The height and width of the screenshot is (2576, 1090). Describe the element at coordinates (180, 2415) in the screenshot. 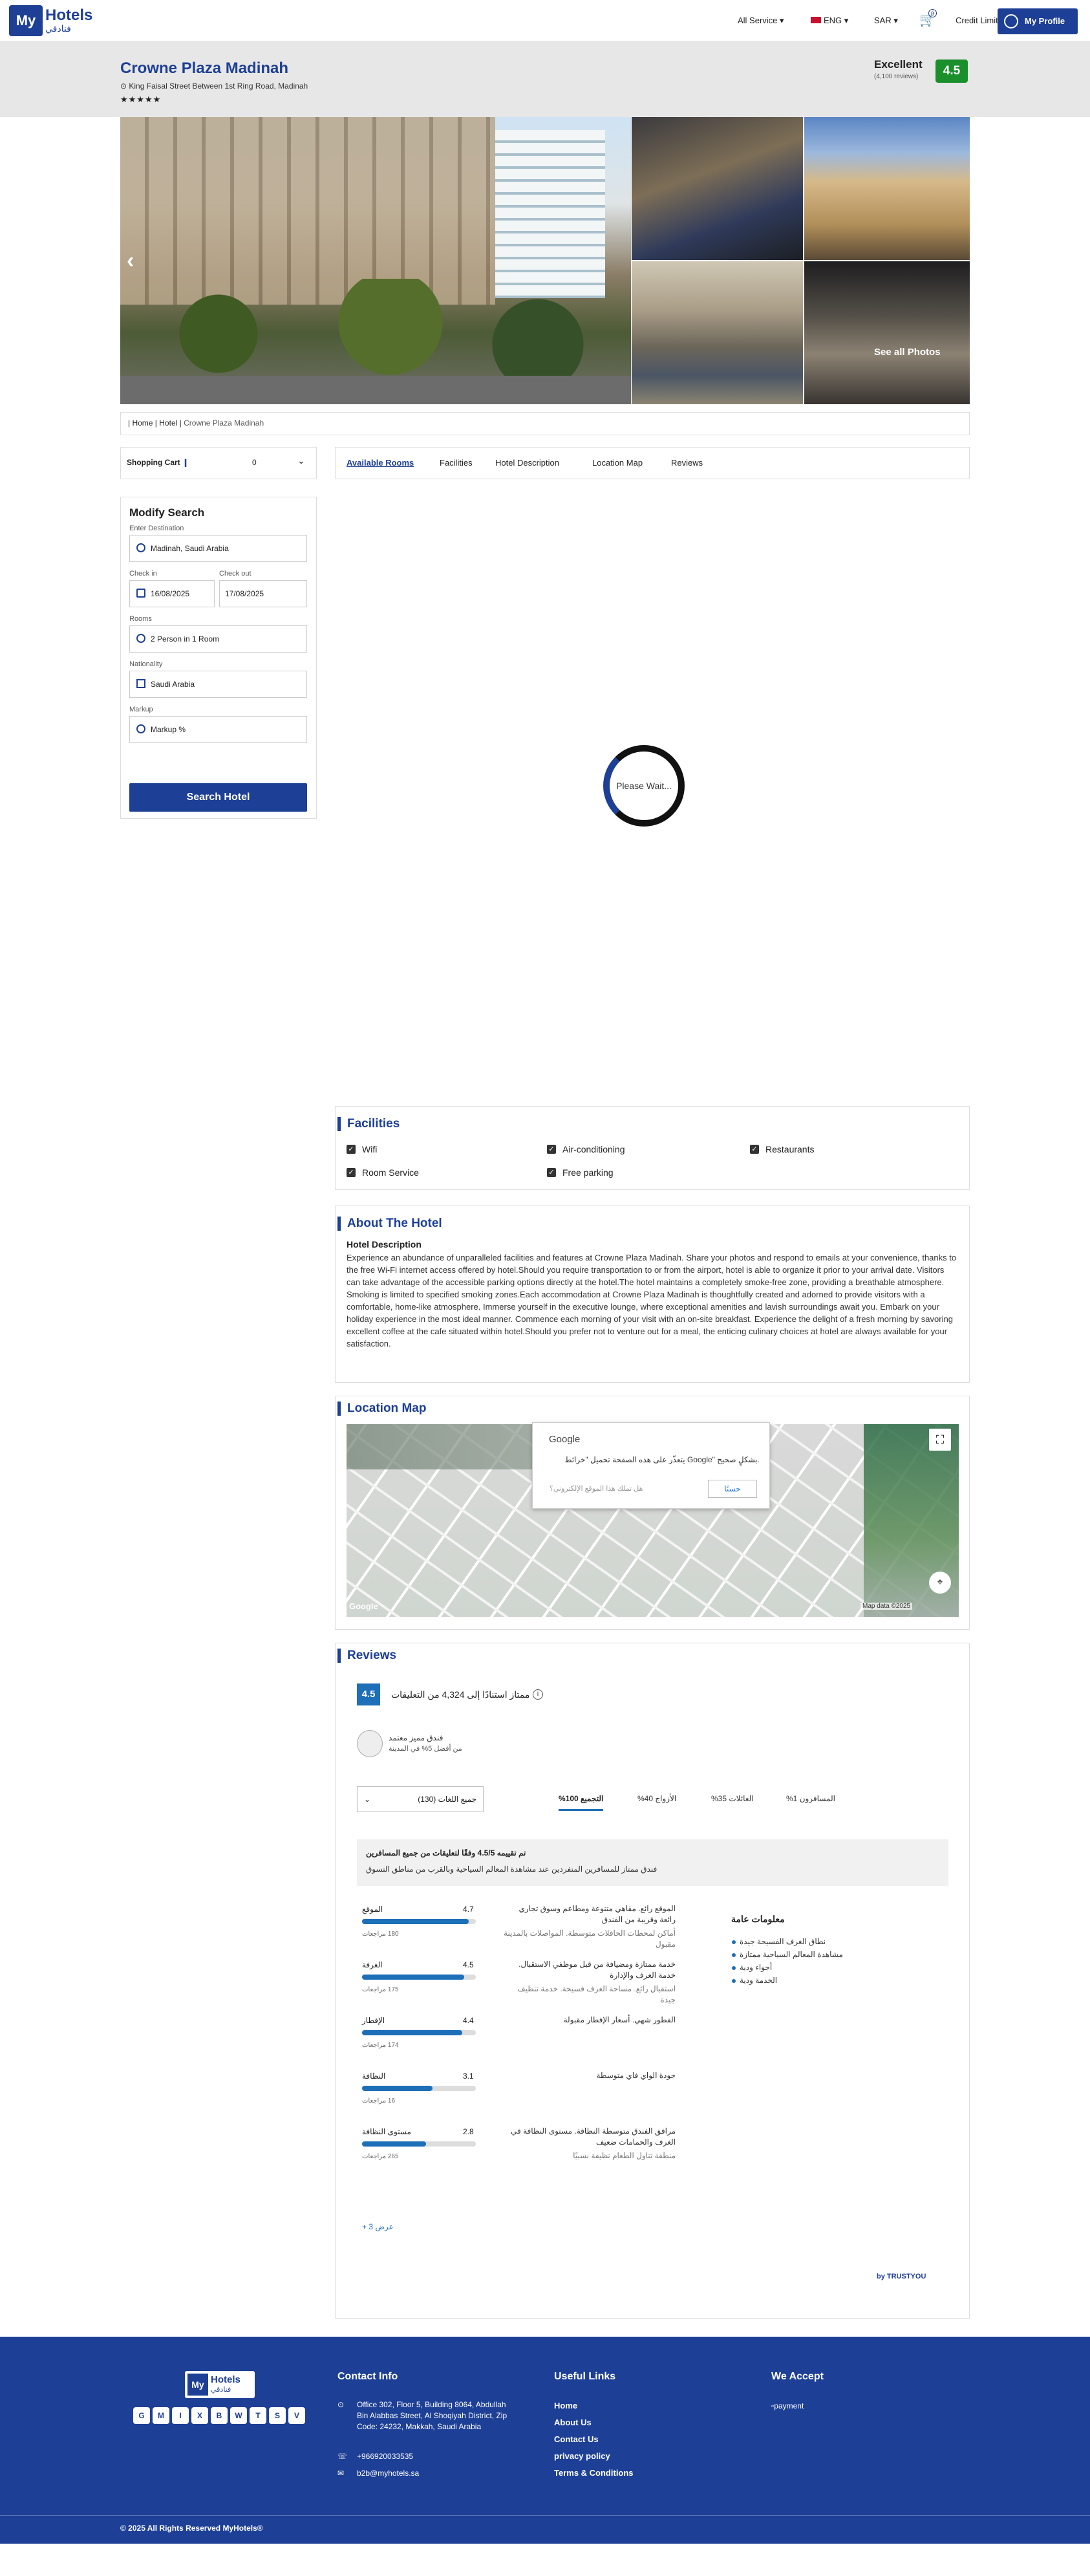

I see `instagram-icon: I` at that location.